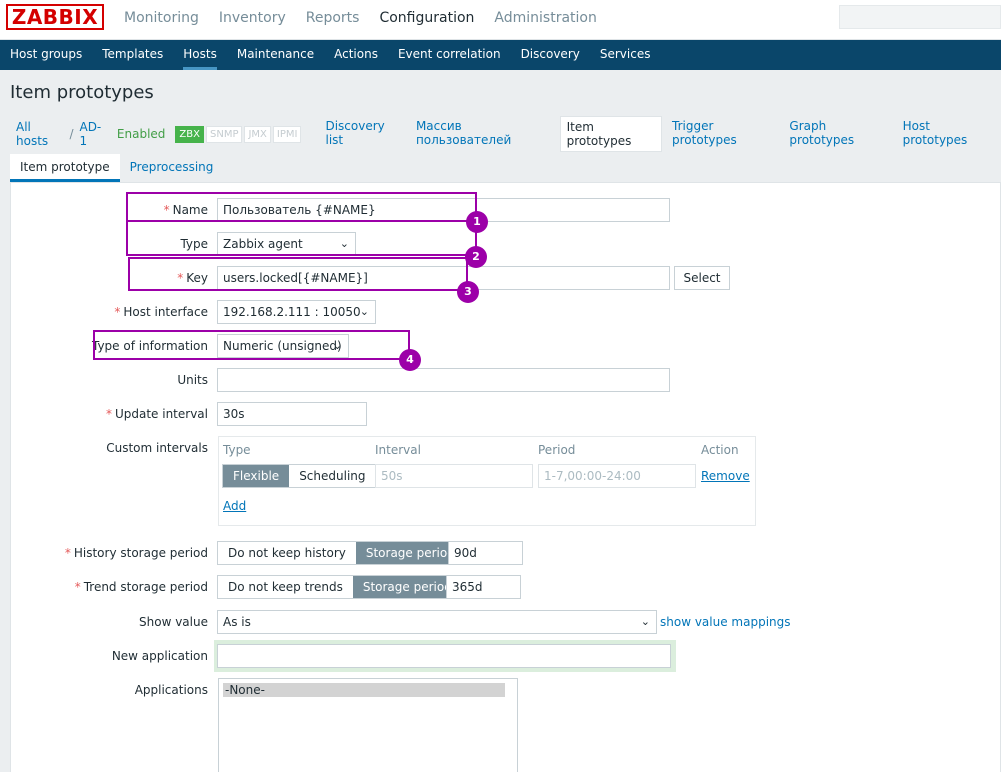 The height and width of the screenshot is (772, 1001). Describe the element at coordinates (333, 18) in the screenshot. I see `top-menu-reports: Reports` at that location.